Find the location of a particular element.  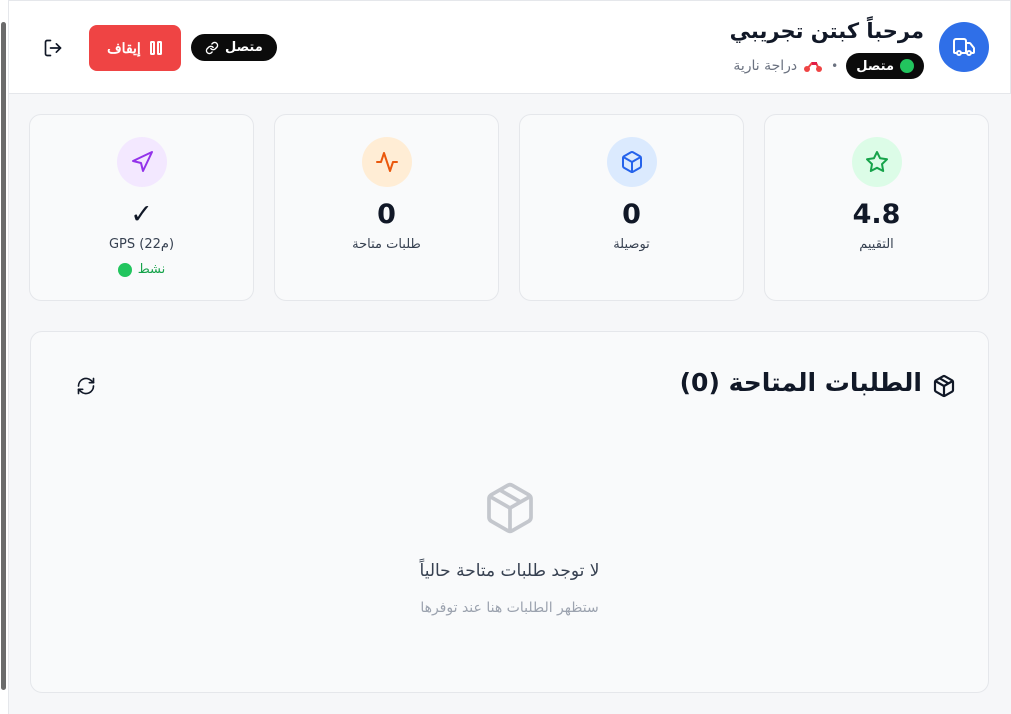

page-title: مرحباً كبتن تجريبي is located at coordinates (826, 31).